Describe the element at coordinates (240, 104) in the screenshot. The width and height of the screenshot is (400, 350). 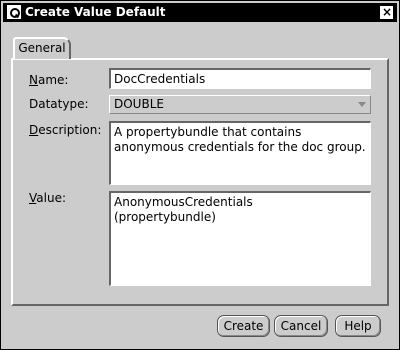
I see `datatype-select: DOUBLE` at that location.